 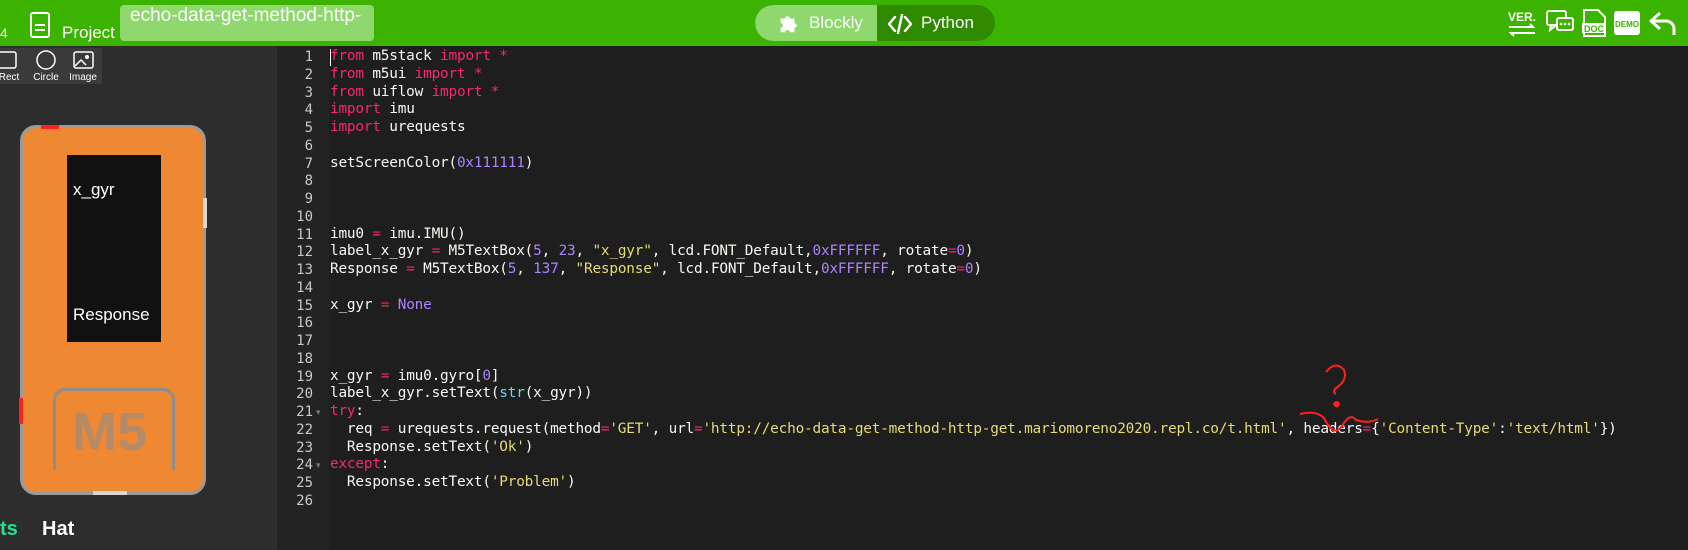 I want to click on m5stick-device-preview: x_gyr Response M5, so click(x=113, y=310).